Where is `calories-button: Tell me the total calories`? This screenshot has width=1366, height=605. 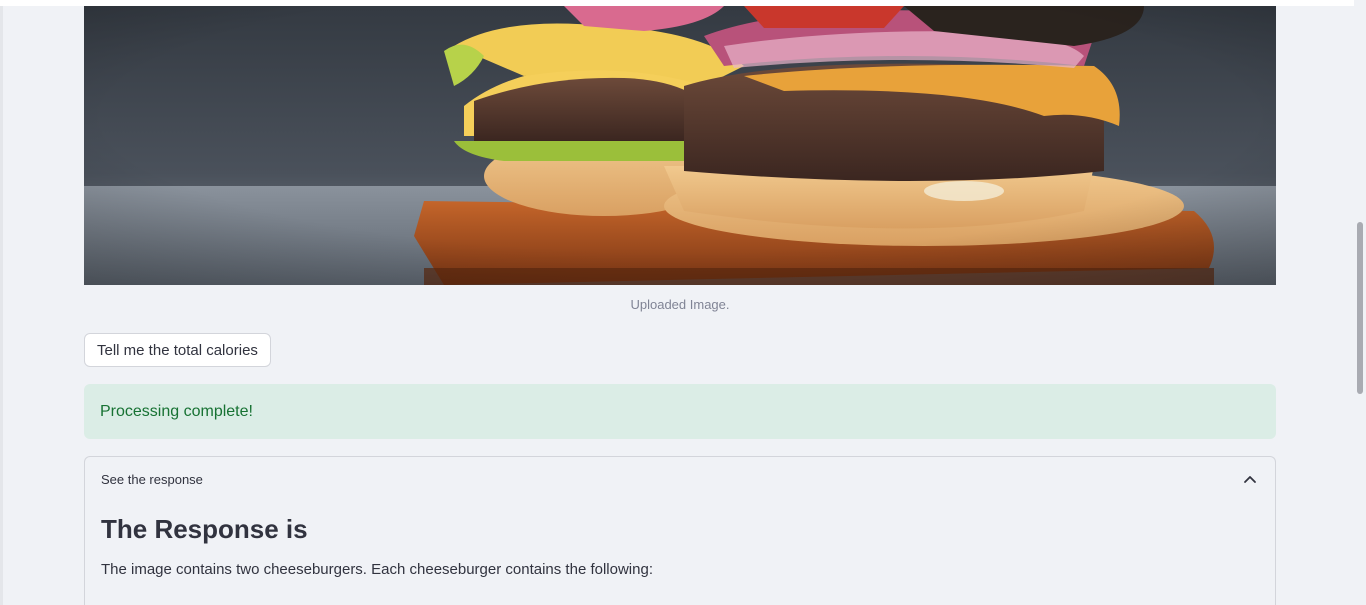
calories-button: Tell me the total calories is located at coordinates (177, 350).